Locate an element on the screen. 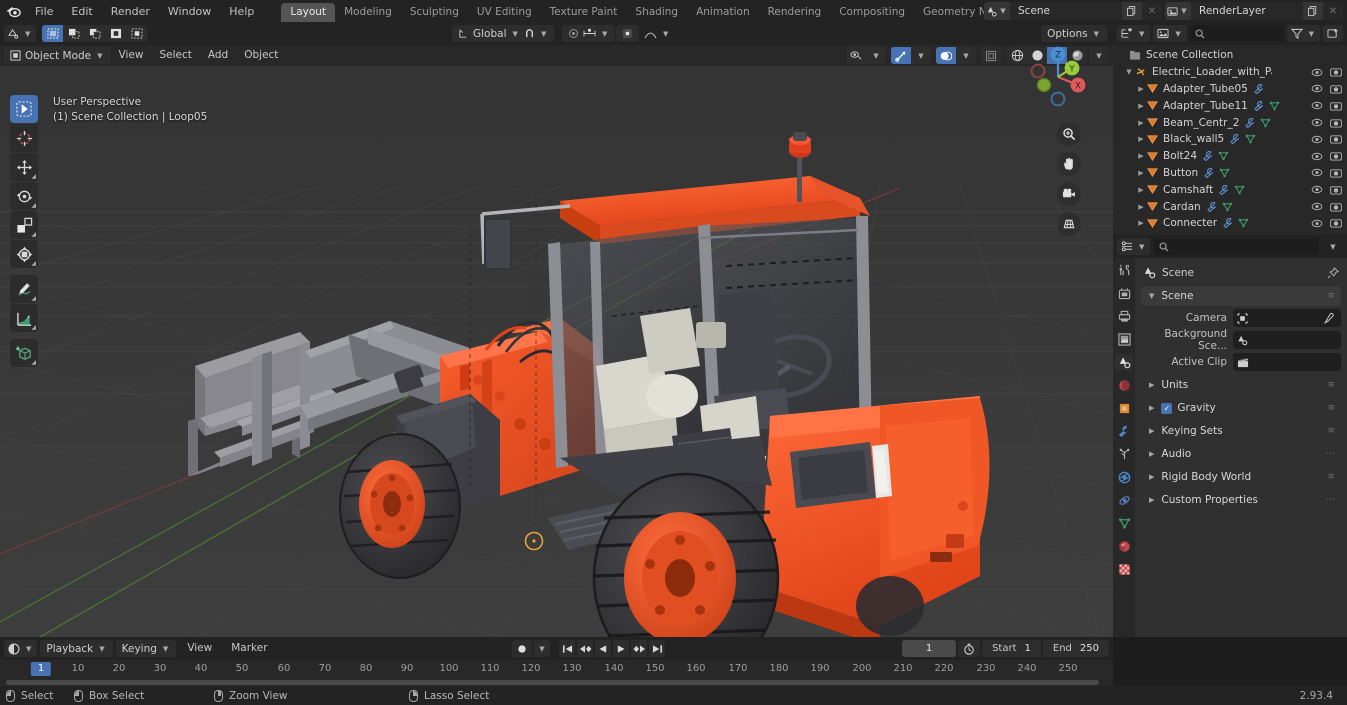  background-scene-field is located at coordinates (1287, 340).